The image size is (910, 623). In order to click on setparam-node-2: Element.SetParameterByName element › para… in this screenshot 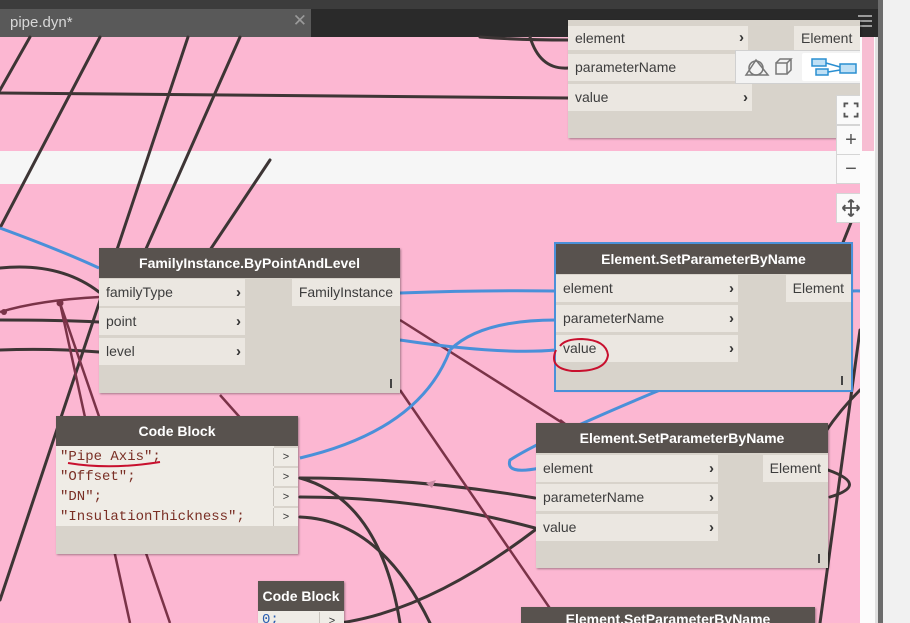, I will do `click(682, 495)`.